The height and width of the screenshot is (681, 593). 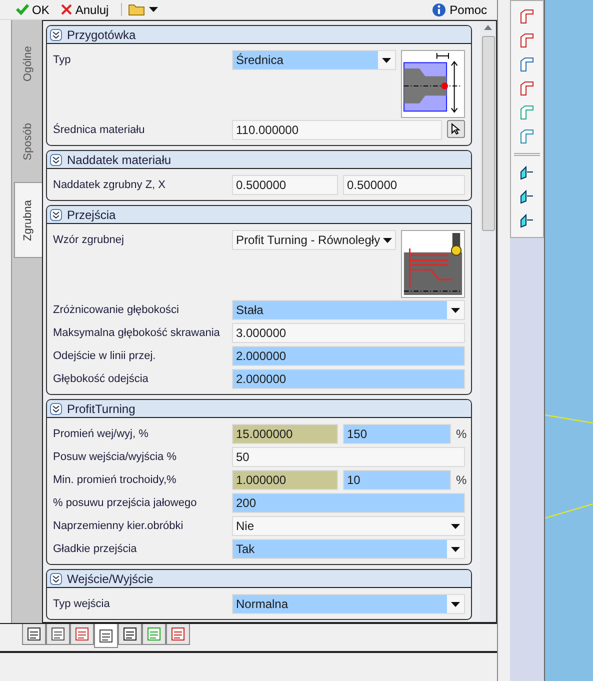 I want to click on field-label: Naddatek zgrubny Z, X, so click(x=110, y=185).